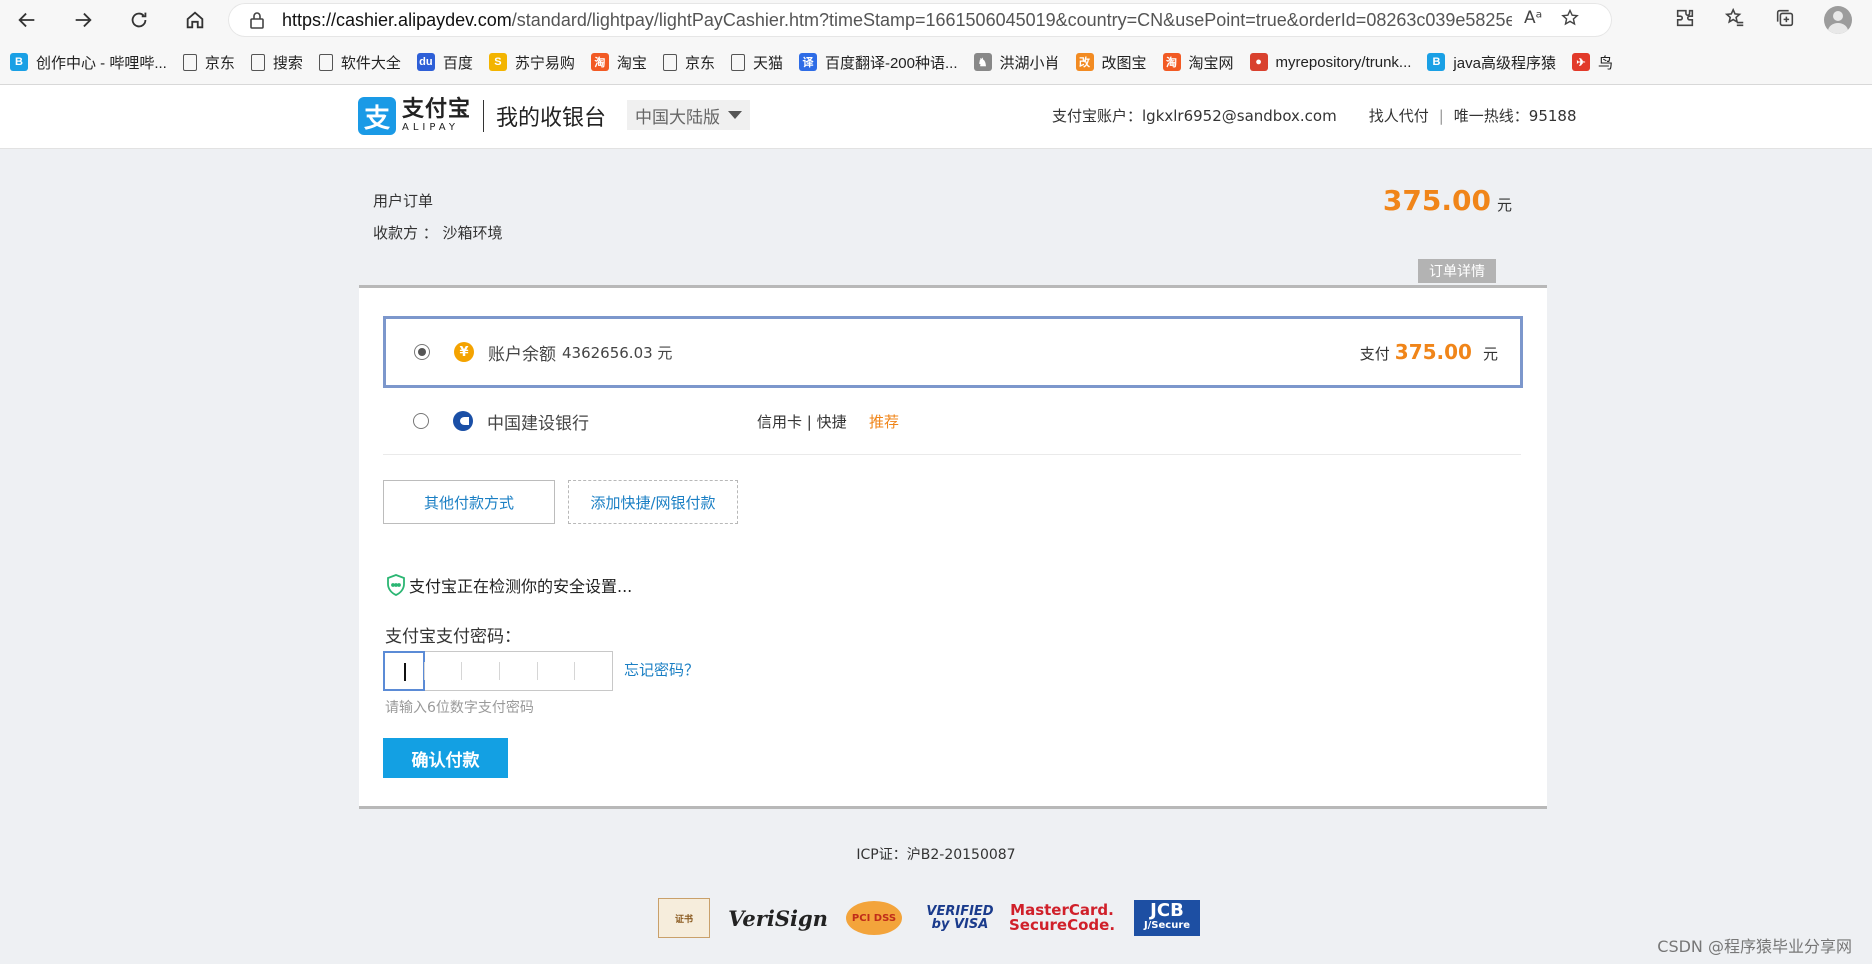  I want to click on ccb-bank-icon, so click(463, 421).